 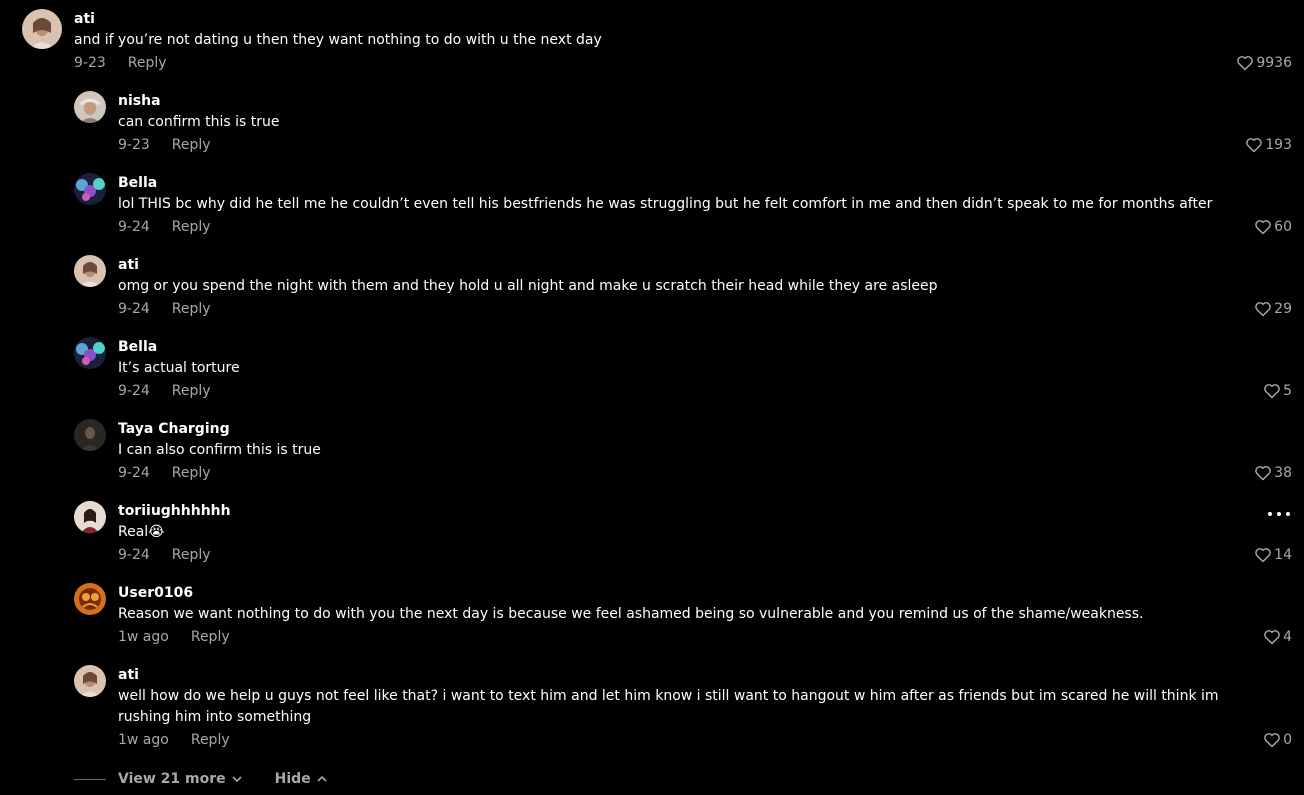 What do you see at coordinates (292, 779) in the screenshot?
I see `hide-label: Hide` at bounding box center [292, 779].